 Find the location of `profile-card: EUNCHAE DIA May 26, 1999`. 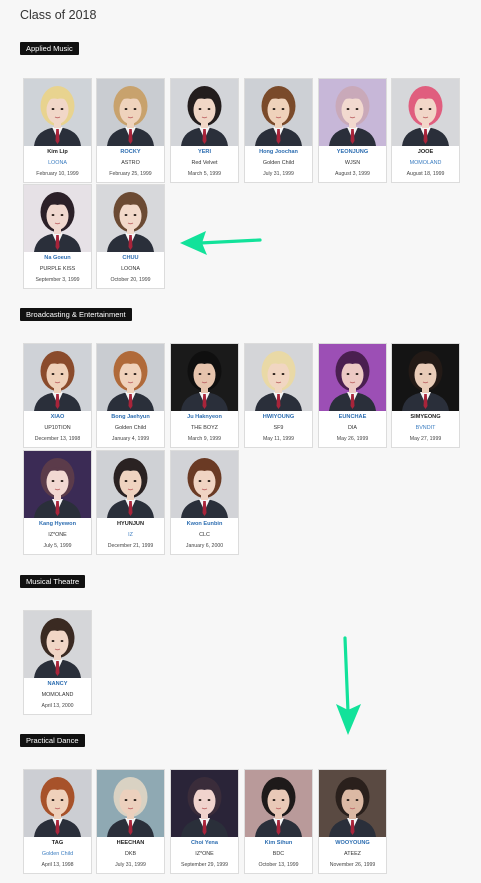

profile-card: EUNCHAE DIA May 26, 1999 is located at coordinates (352, 395).